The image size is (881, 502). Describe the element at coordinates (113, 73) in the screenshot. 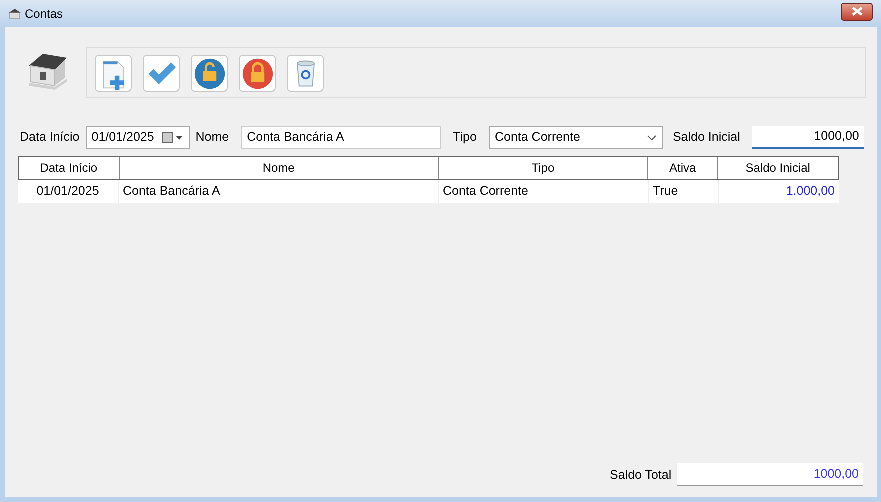

I see `new-document-button` at that location.